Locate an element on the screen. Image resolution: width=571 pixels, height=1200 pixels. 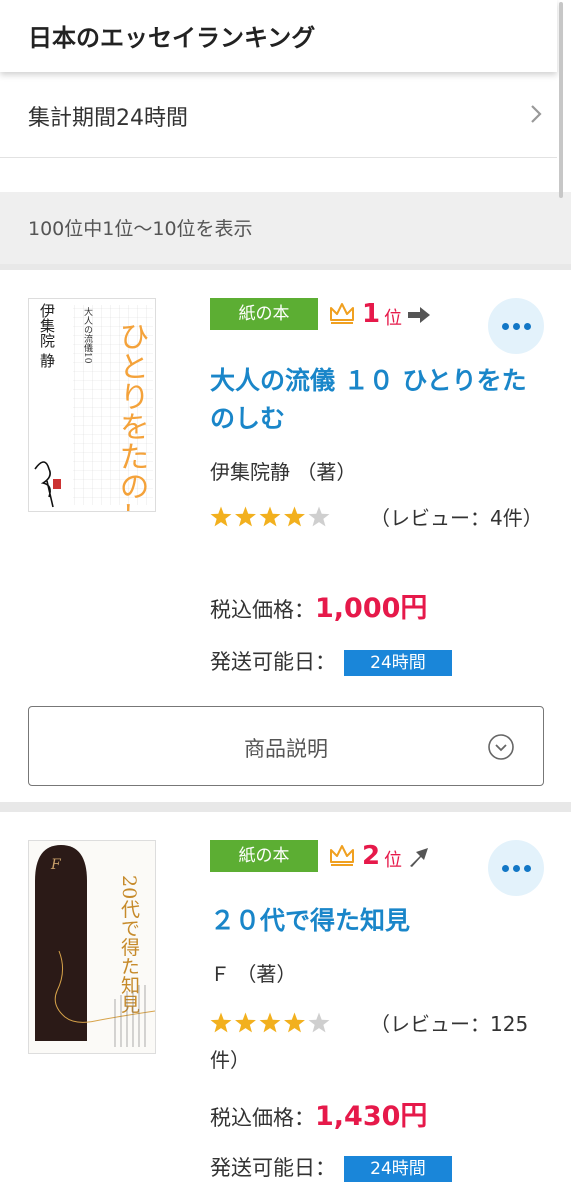
cover-art: F 20代で得た知見 is located at coordinates (92, 947).